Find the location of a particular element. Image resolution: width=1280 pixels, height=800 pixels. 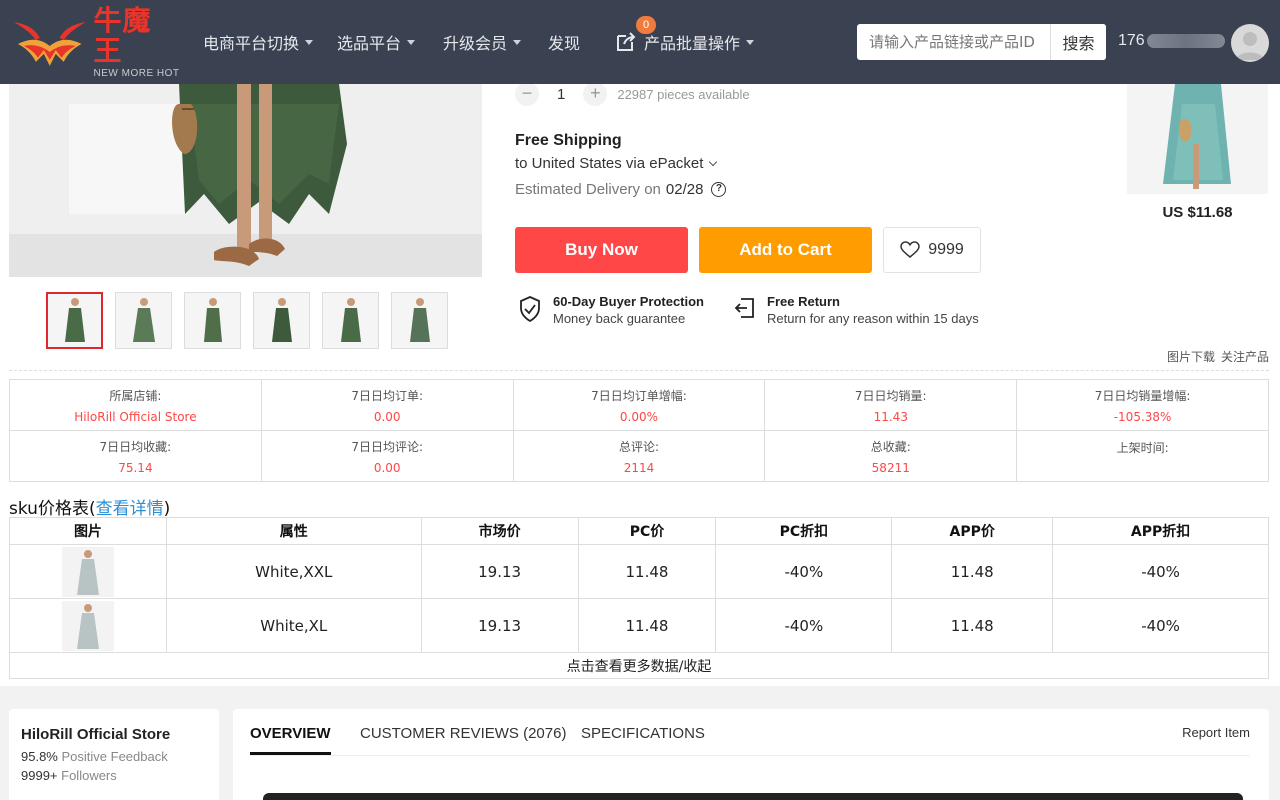

qty-minus-button: − is located at coordinates (527, 94).